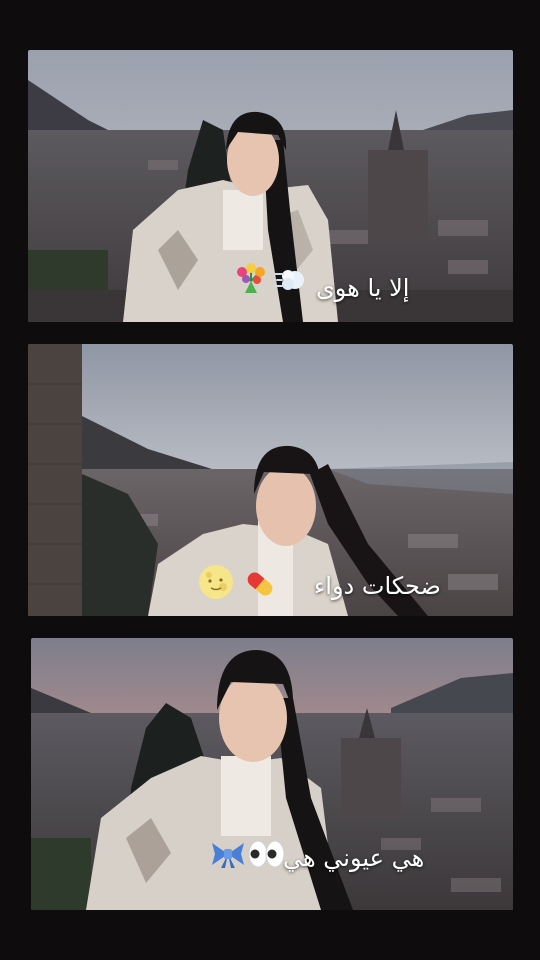 The image size is (540, 960). What do you see at coordinates (266, 854) in the screenshot?
I see `eyes-icon` at bounding box center [266, 854].